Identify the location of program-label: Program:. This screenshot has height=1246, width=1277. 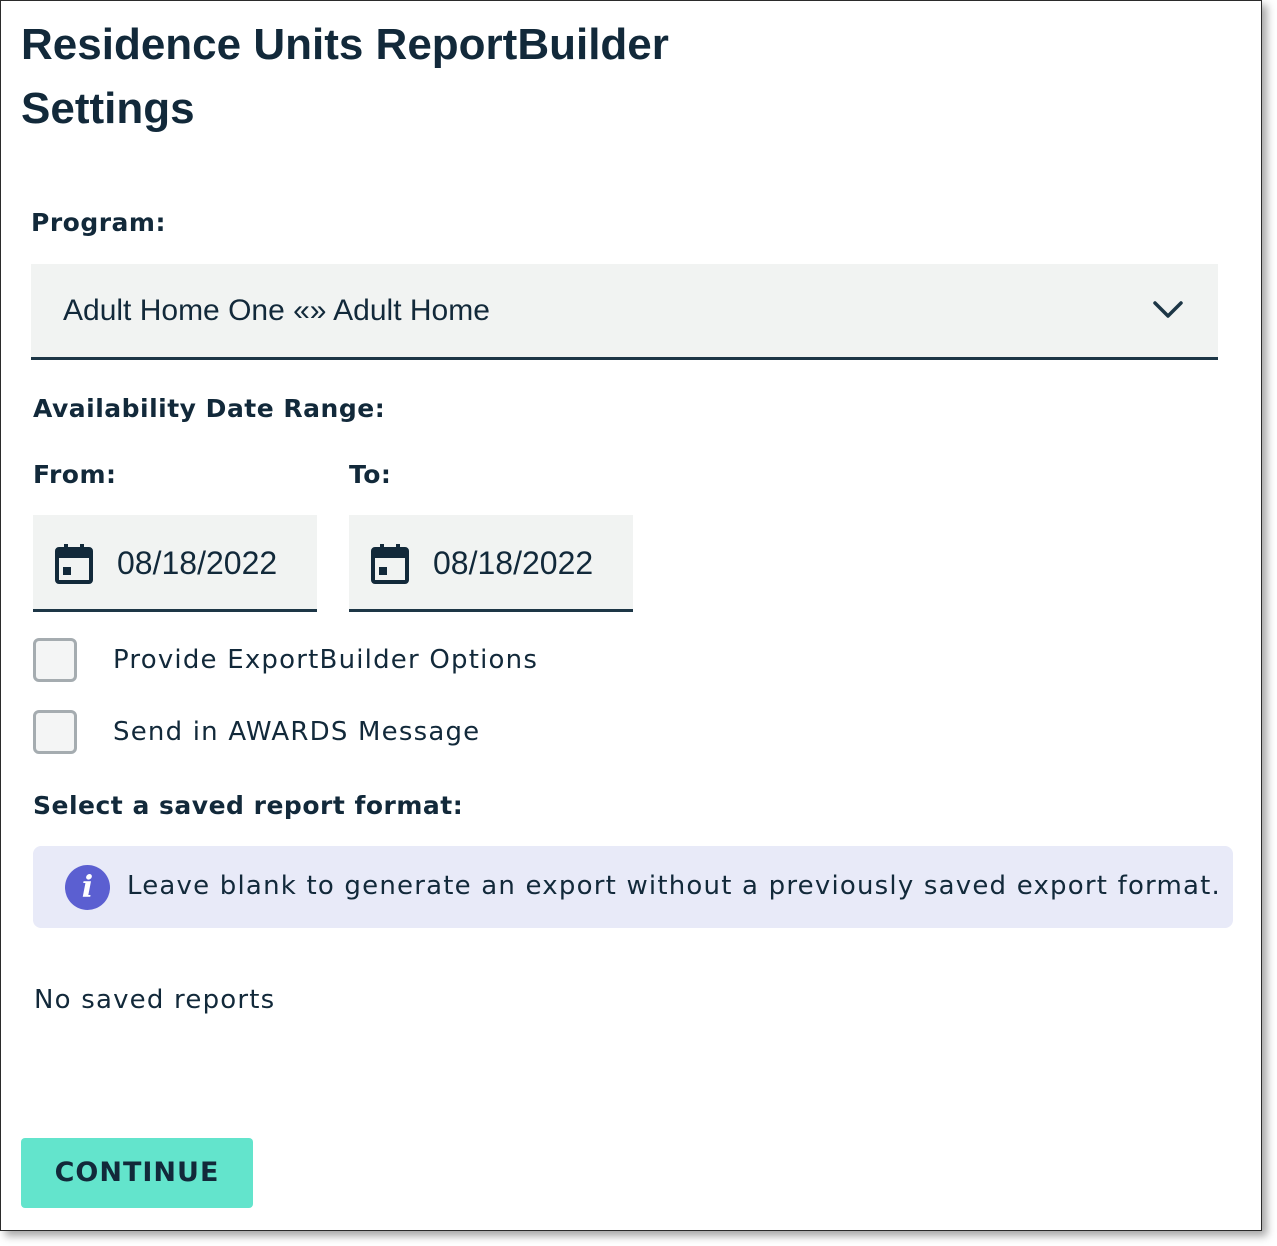
(98, 222).